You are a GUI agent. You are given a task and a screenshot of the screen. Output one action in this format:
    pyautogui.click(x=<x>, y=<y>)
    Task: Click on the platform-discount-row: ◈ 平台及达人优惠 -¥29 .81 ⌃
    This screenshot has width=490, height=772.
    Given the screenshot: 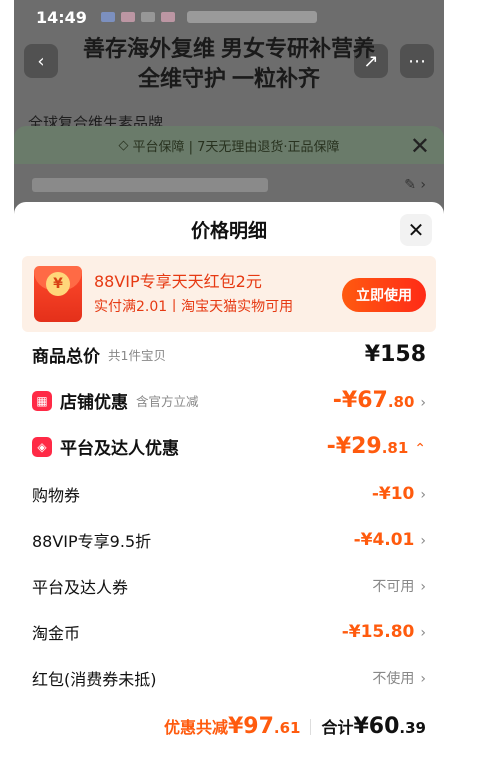 What is the action you would take?
    pyautogui.click(x=229, y=446)
    